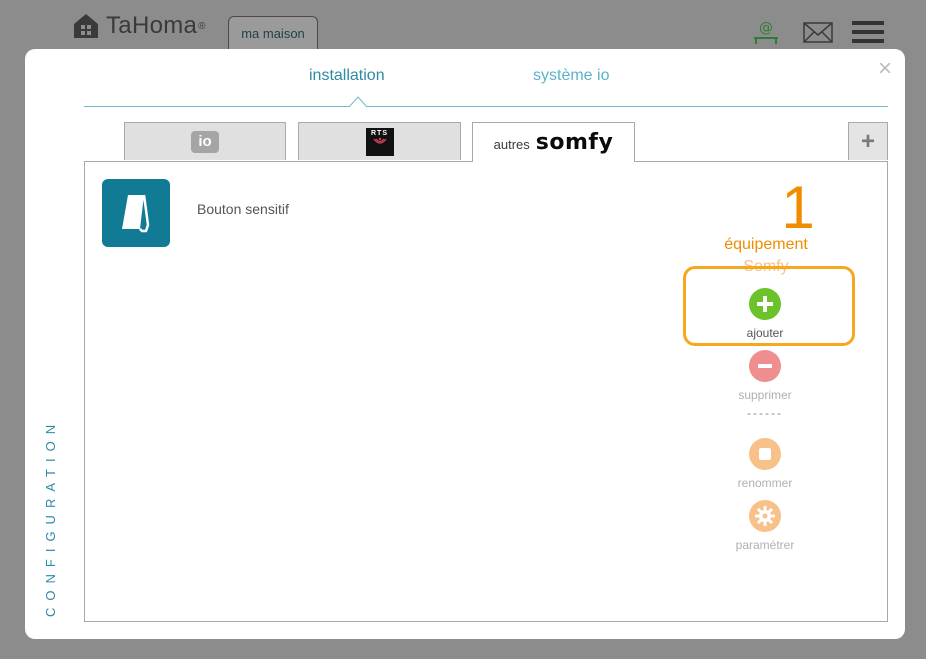 This screenshot has height=659, width=926. I want to click on sensitive-button-icon, so click(136, 213).